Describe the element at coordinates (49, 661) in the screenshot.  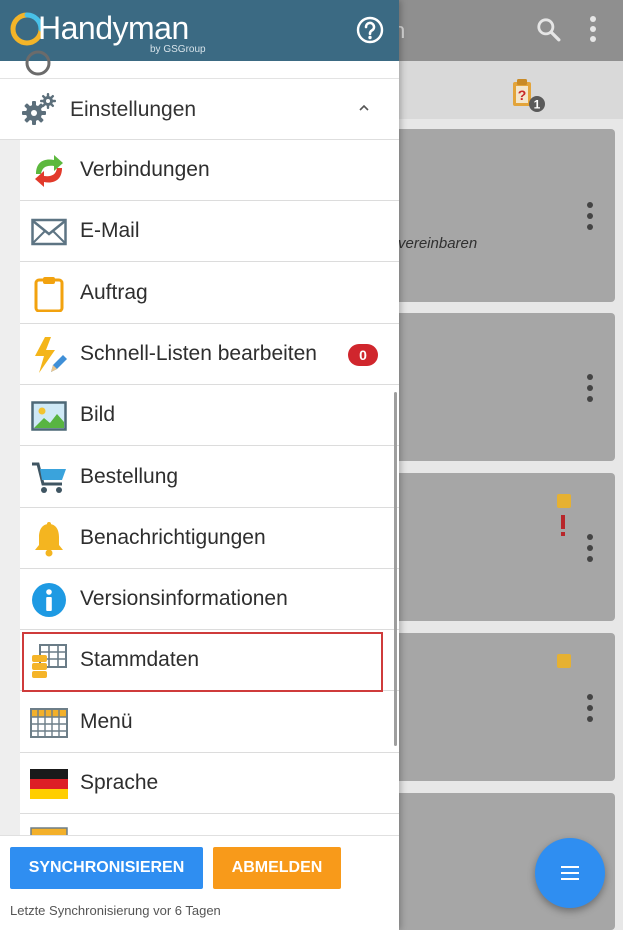
I see `master-data-icon` at that location.